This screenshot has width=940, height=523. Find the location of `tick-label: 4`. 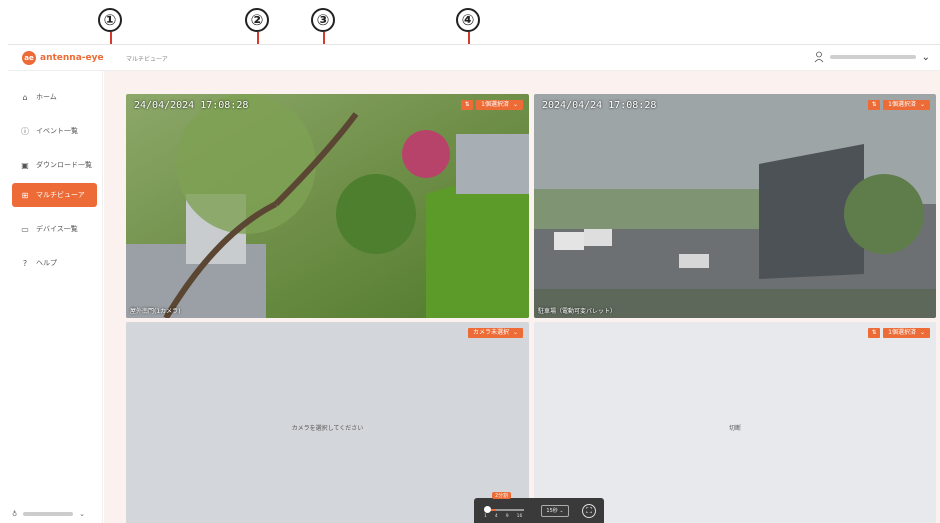

tick-label: 4 is located at coordinates (496, 516).